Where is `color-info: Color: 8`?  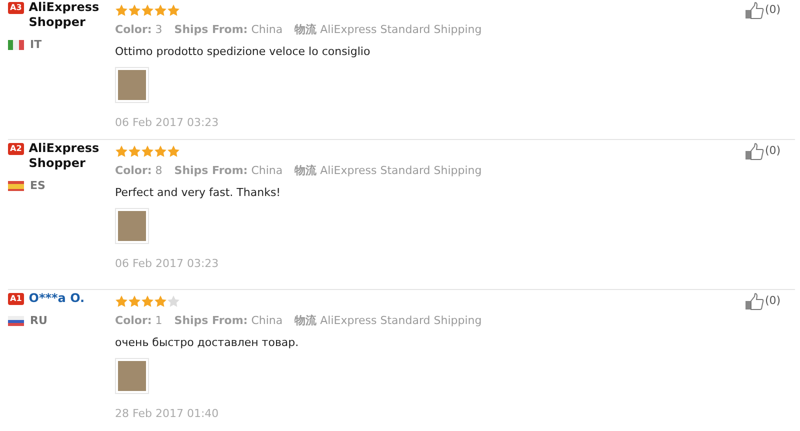
color-info: Color: 8 is located at coordinates (138, 171).